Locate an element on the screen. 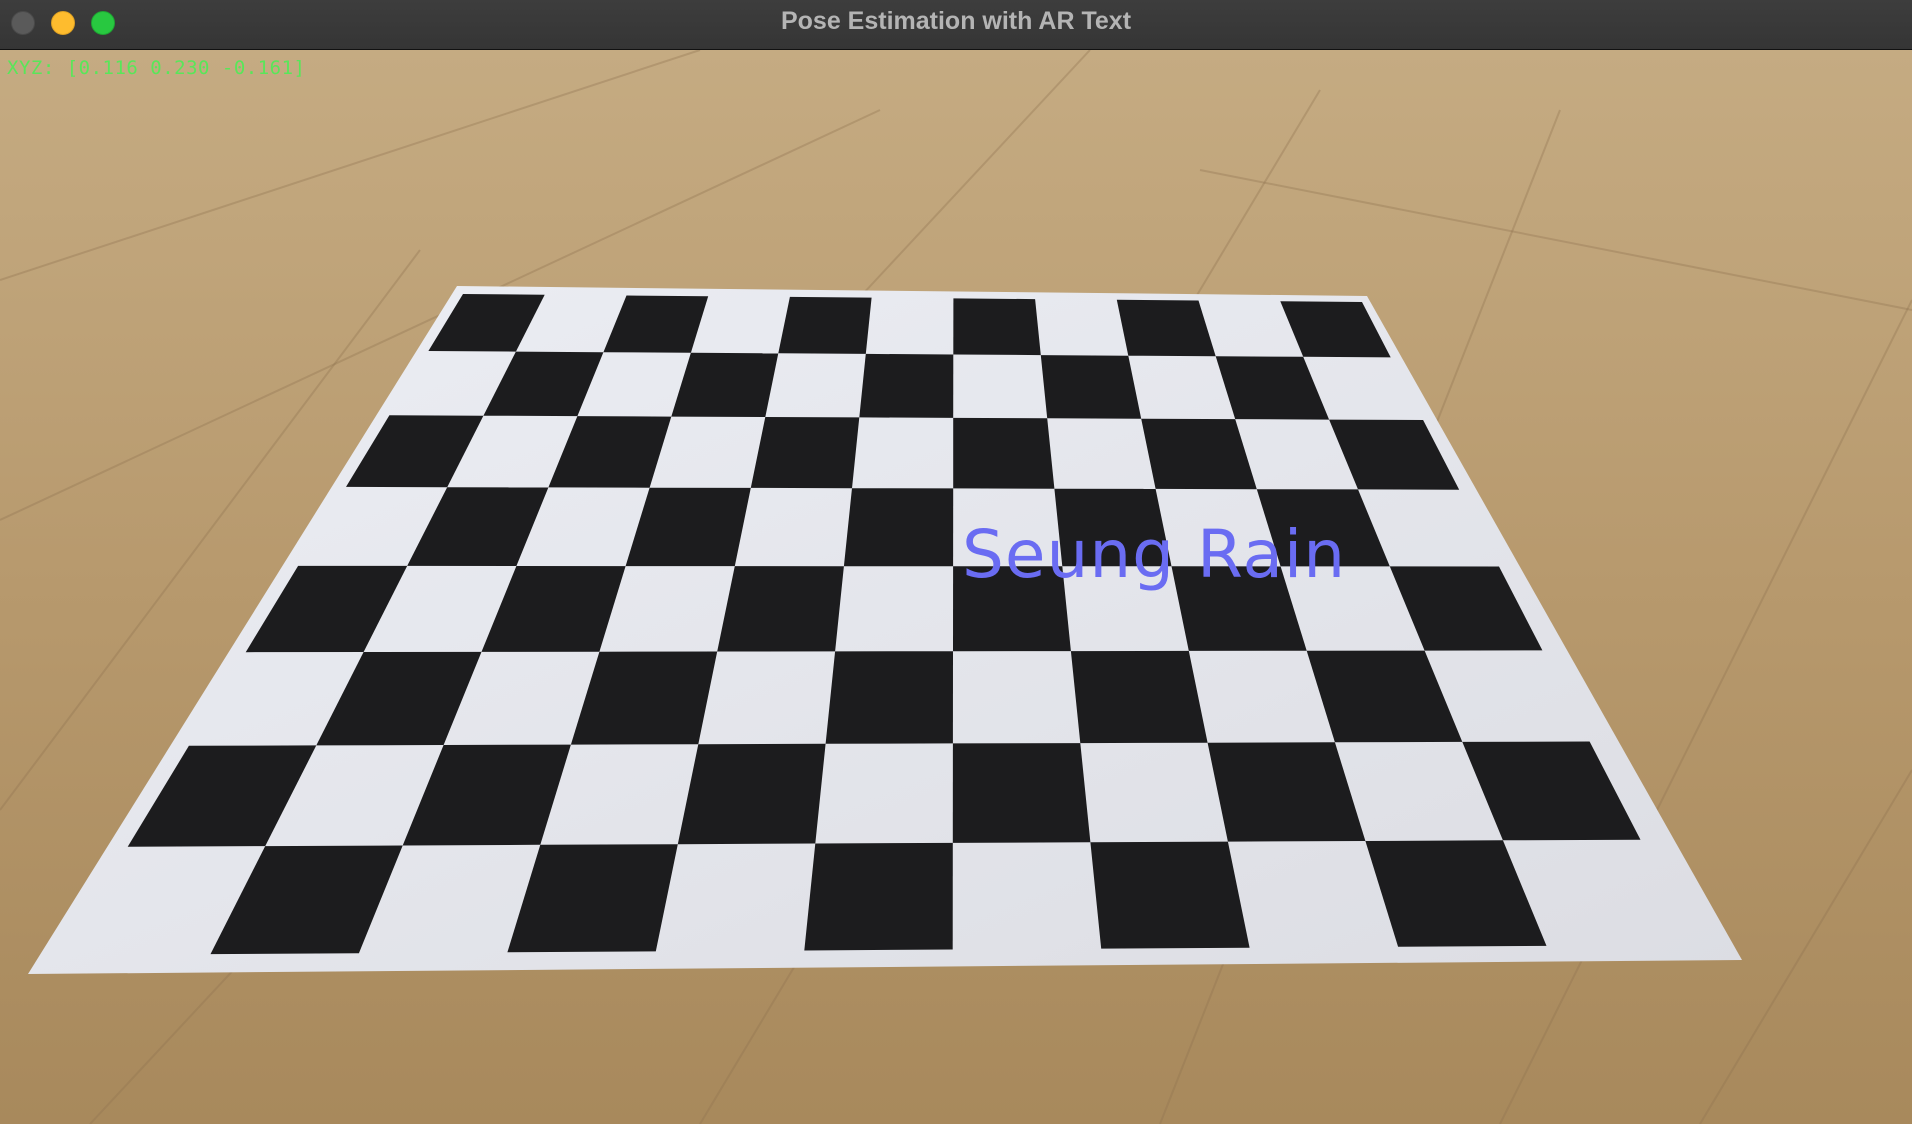 Image resolution: width=1912 pixels, height=1124 pixels. ar-text-overlay: Seung Rain is located at coordinates (1154, 554).